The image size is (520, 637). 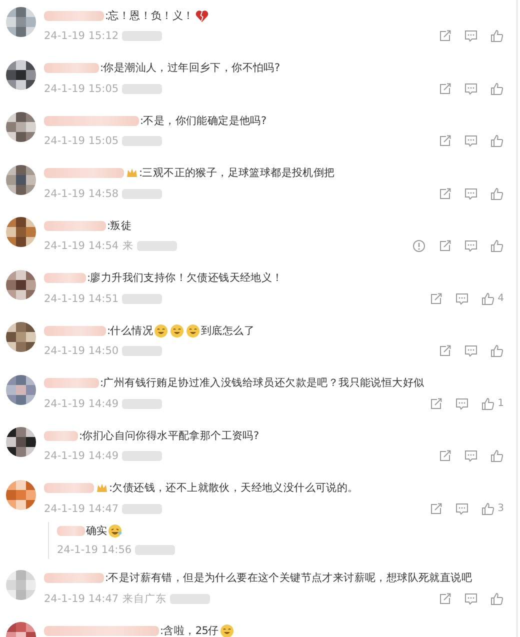 What do you see at coordinates (149, 15) in the screenshot?
I see `comment-text: :忘！恩！负！义！` at bounding box center [149, 15].